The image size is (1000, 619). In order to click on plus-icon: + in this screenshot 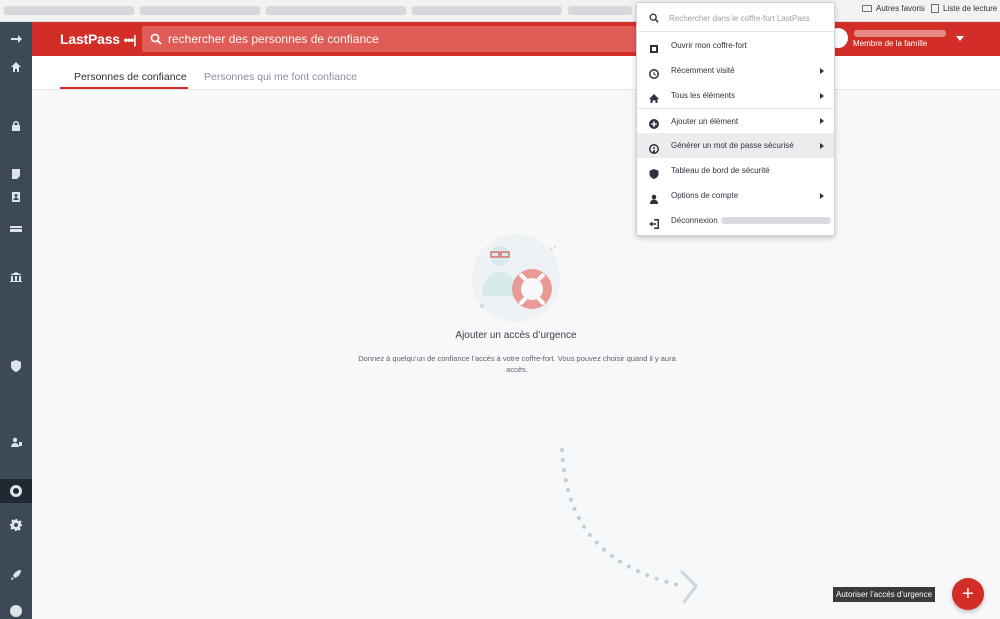, I will do `click(968, 593)`.